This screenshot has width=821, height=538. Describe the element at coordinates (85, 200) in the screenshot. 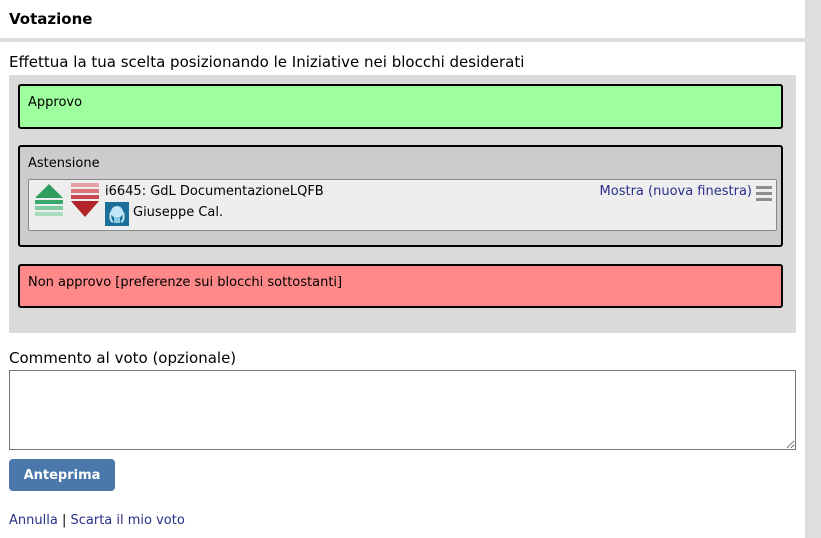

I see `move-down-arrow-icon` at that location.